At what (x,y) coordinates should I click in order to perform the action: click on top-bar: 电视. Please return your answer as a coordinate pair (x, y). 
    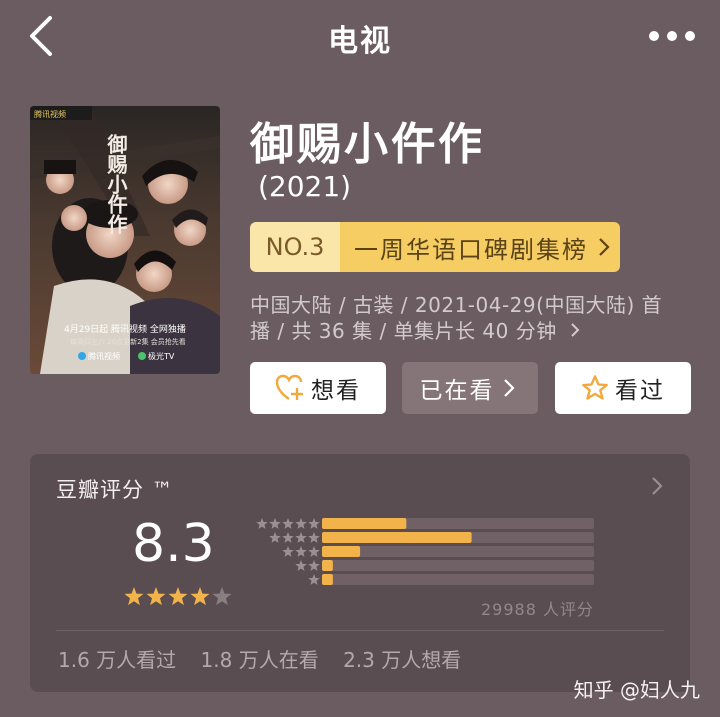
    Looking at the image, I should click on (360, 36).